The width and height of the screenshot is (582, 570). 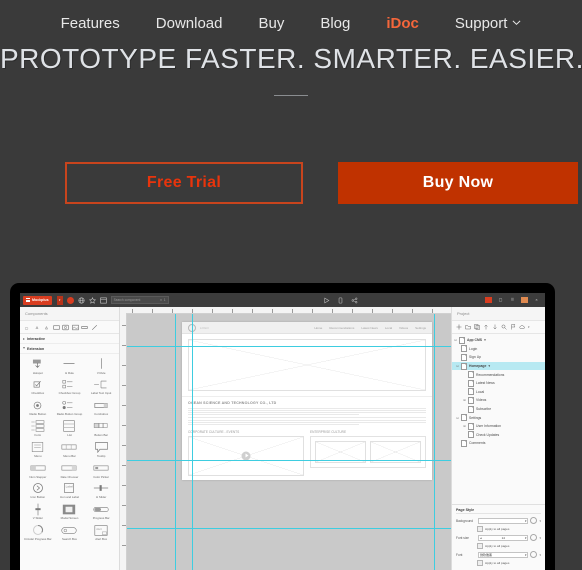 What do you see at coordinates (65, 327) in the screenshot?
I see `image-icon` at bounding box center [65, 327].